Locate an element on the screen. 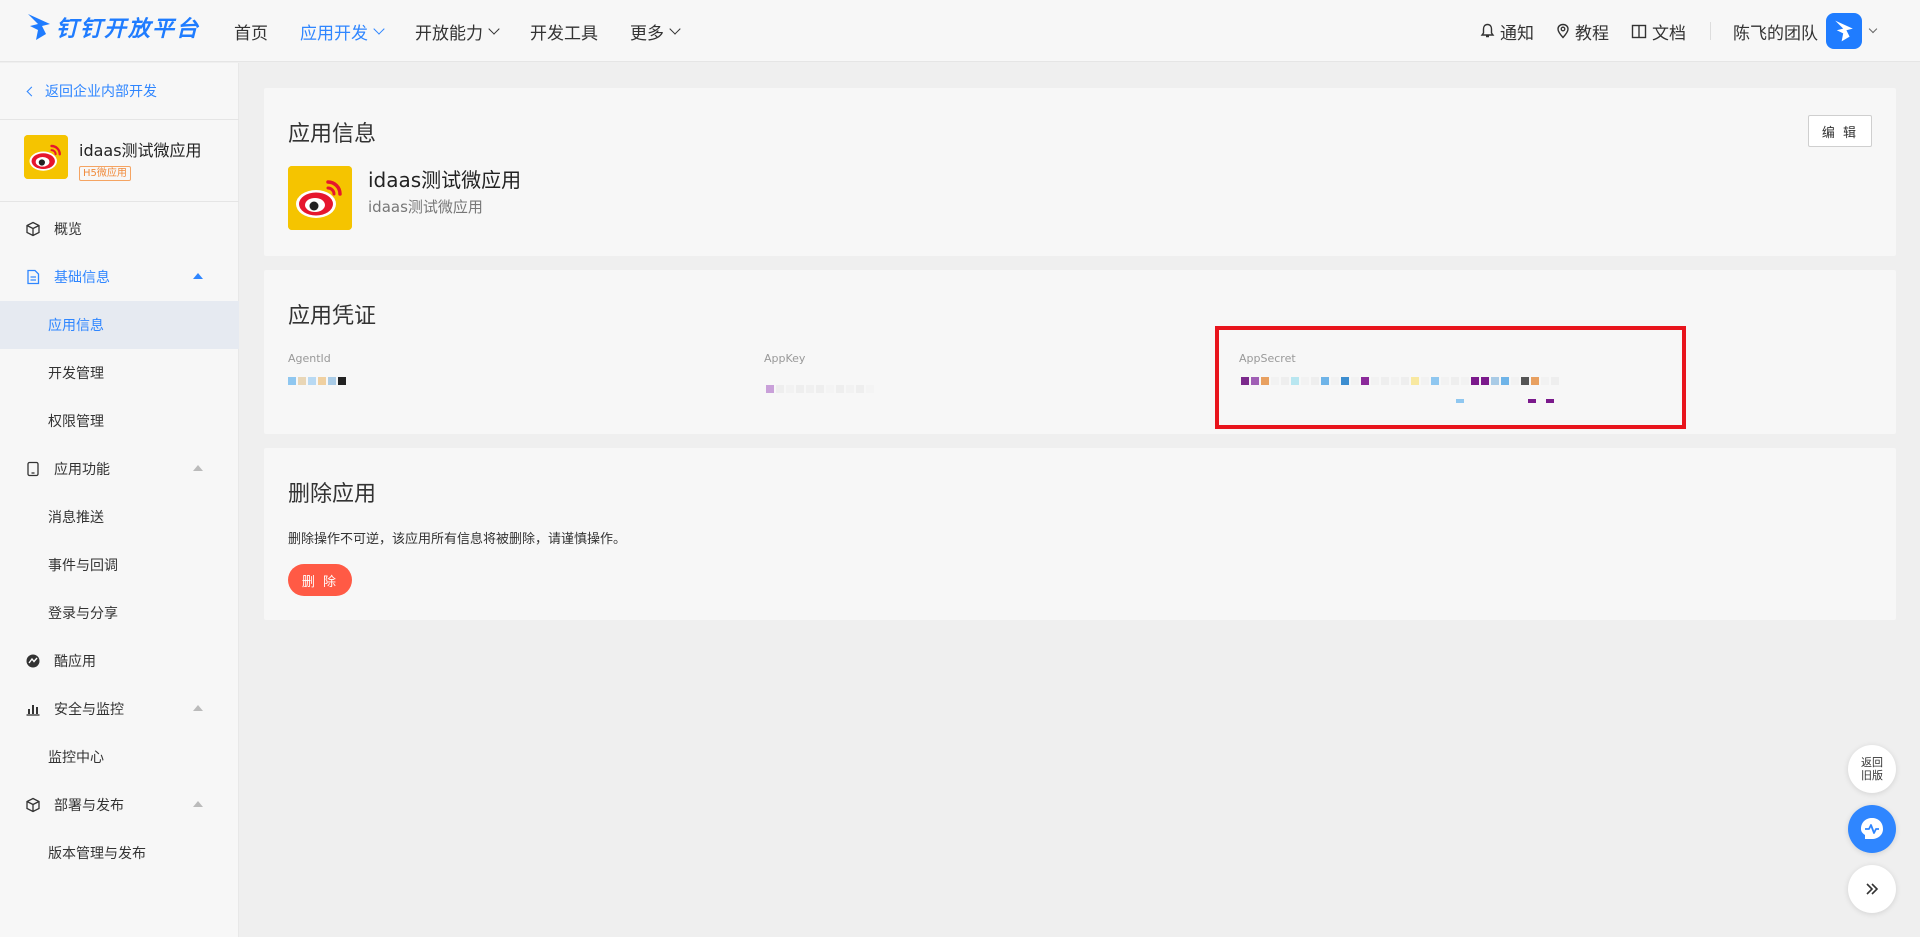  nav-home: 首页 is located at coordinates (251, 31).